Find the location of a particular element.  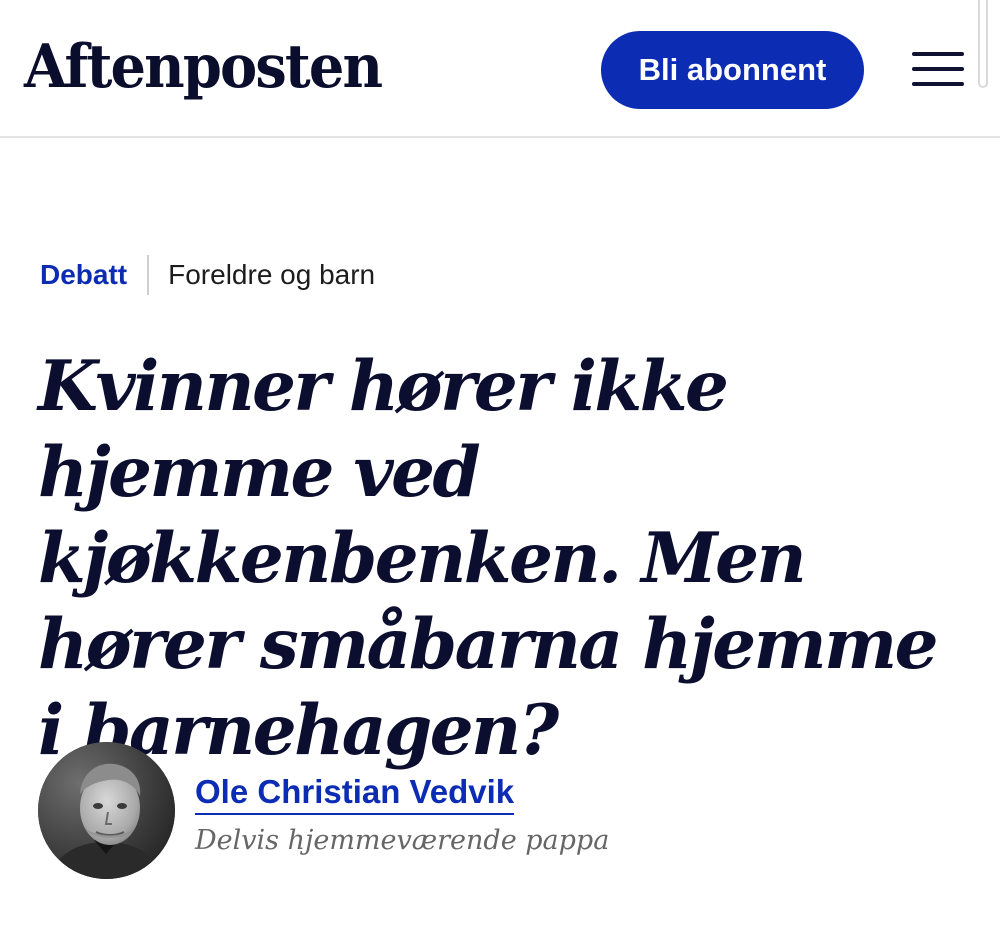

author-role: Delvis hjemmeværende pappa is located at coordinates (402, 840).